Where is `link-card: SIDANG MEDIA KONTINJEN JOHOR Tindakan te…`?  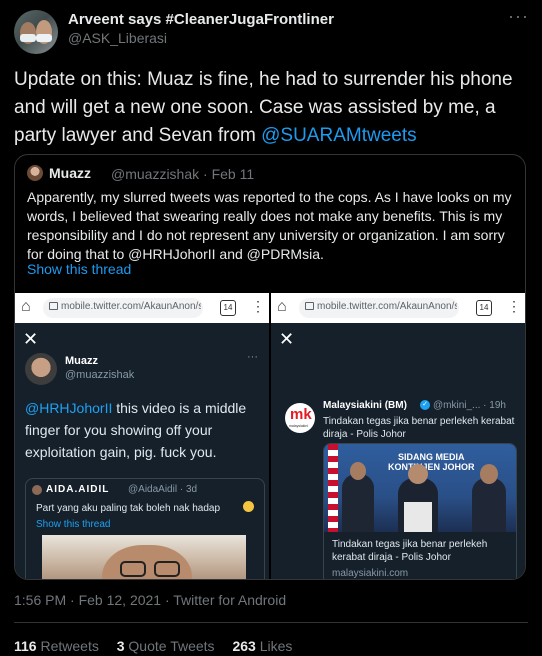
link-card: SIDANG MEDIA KONTINJEN JOHOR Tindakan te… is located at coordinates (420, 511).